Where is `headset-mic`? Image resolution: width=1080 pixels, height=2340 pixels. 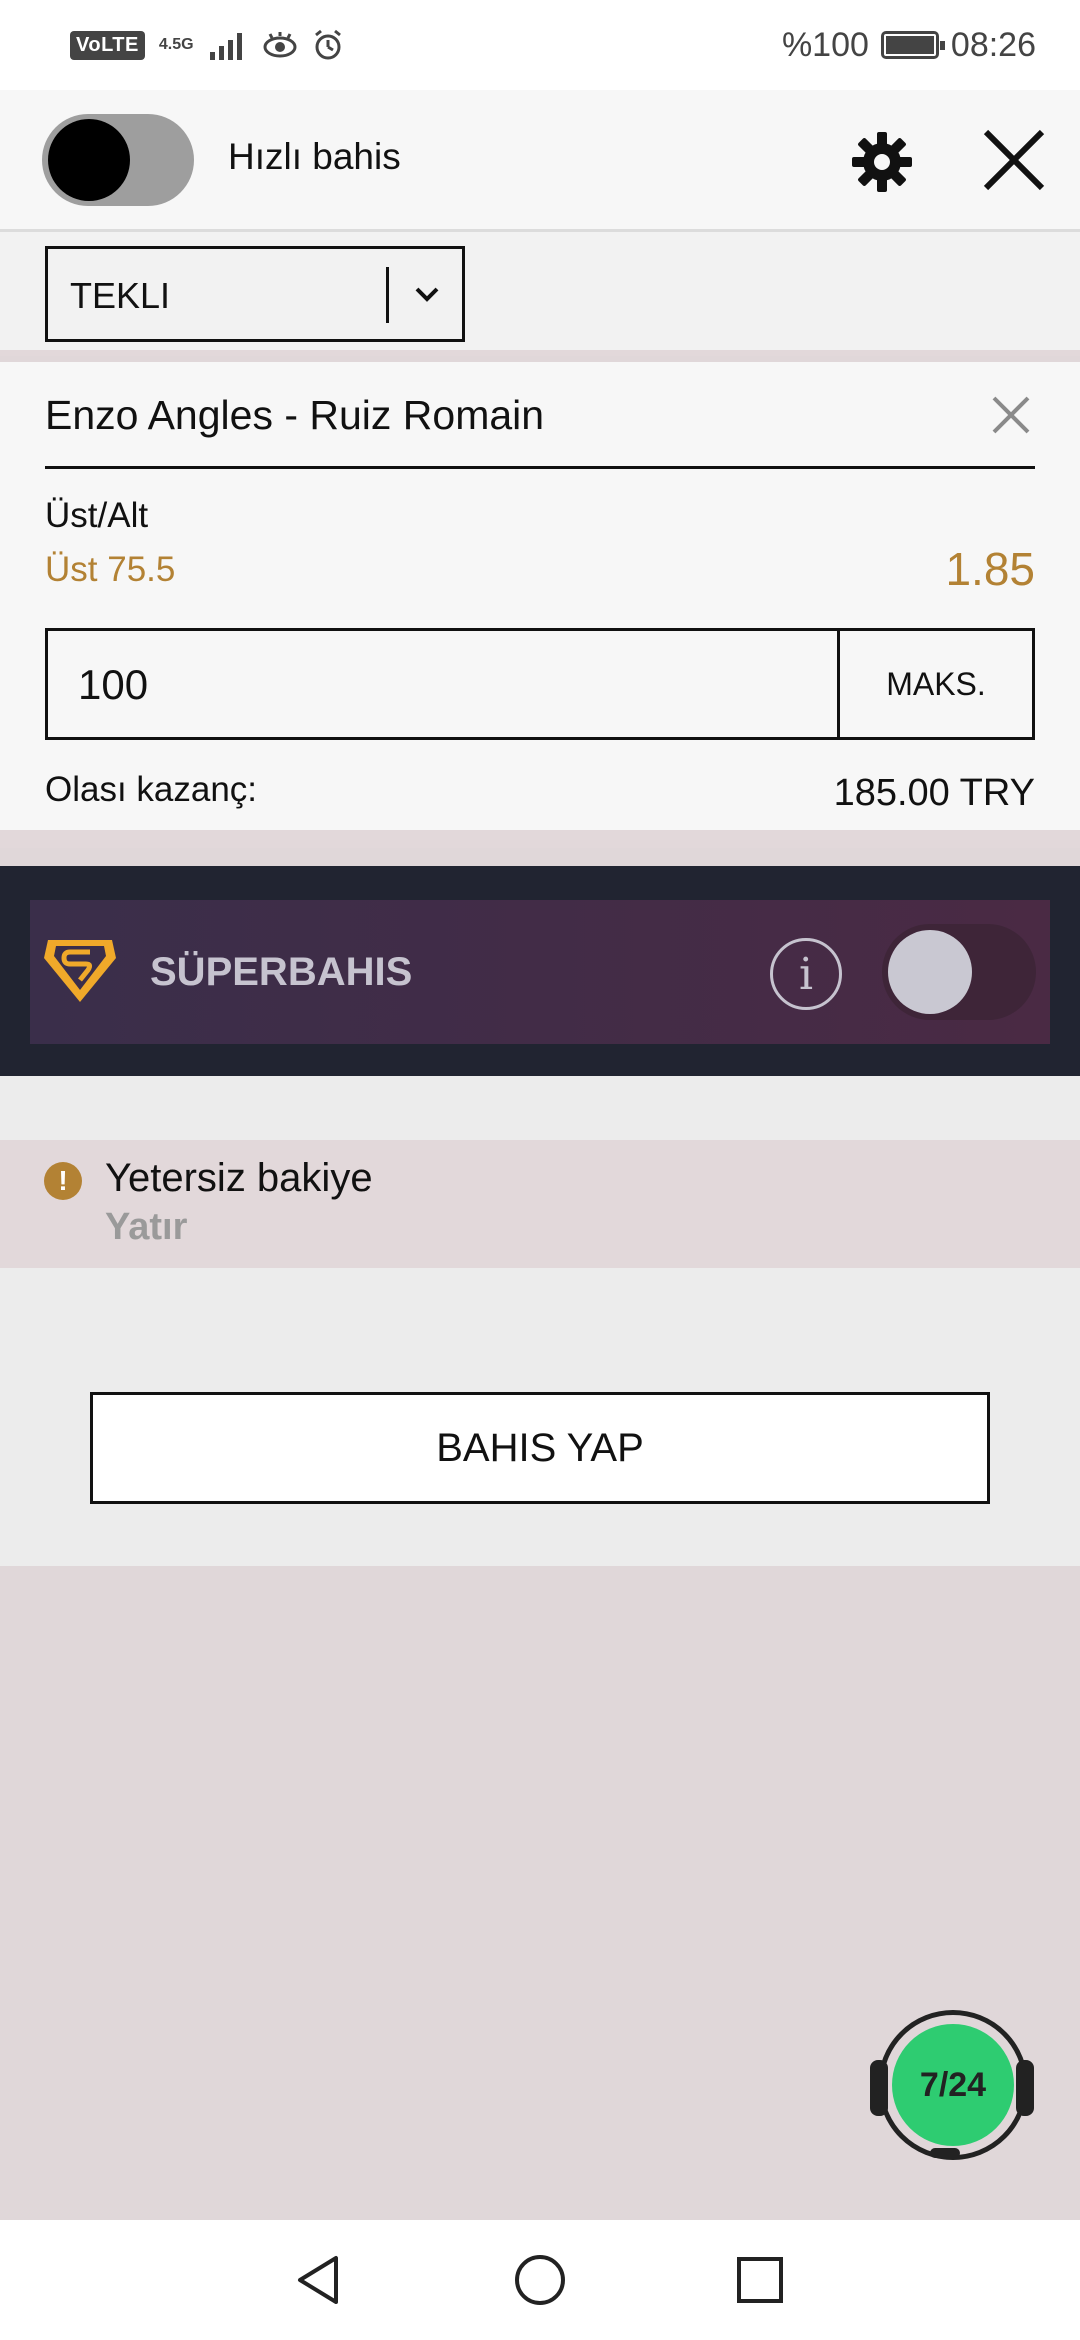
headset-mic is located at coordinates (945, 2153).